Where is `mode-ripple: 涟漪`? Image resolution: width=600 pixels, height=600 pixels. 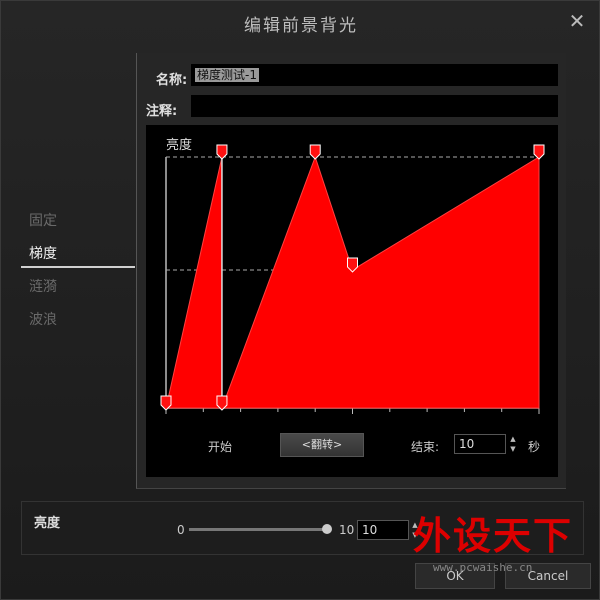 mode-ripple: 涟漪 is located at coordinates (78, 291).